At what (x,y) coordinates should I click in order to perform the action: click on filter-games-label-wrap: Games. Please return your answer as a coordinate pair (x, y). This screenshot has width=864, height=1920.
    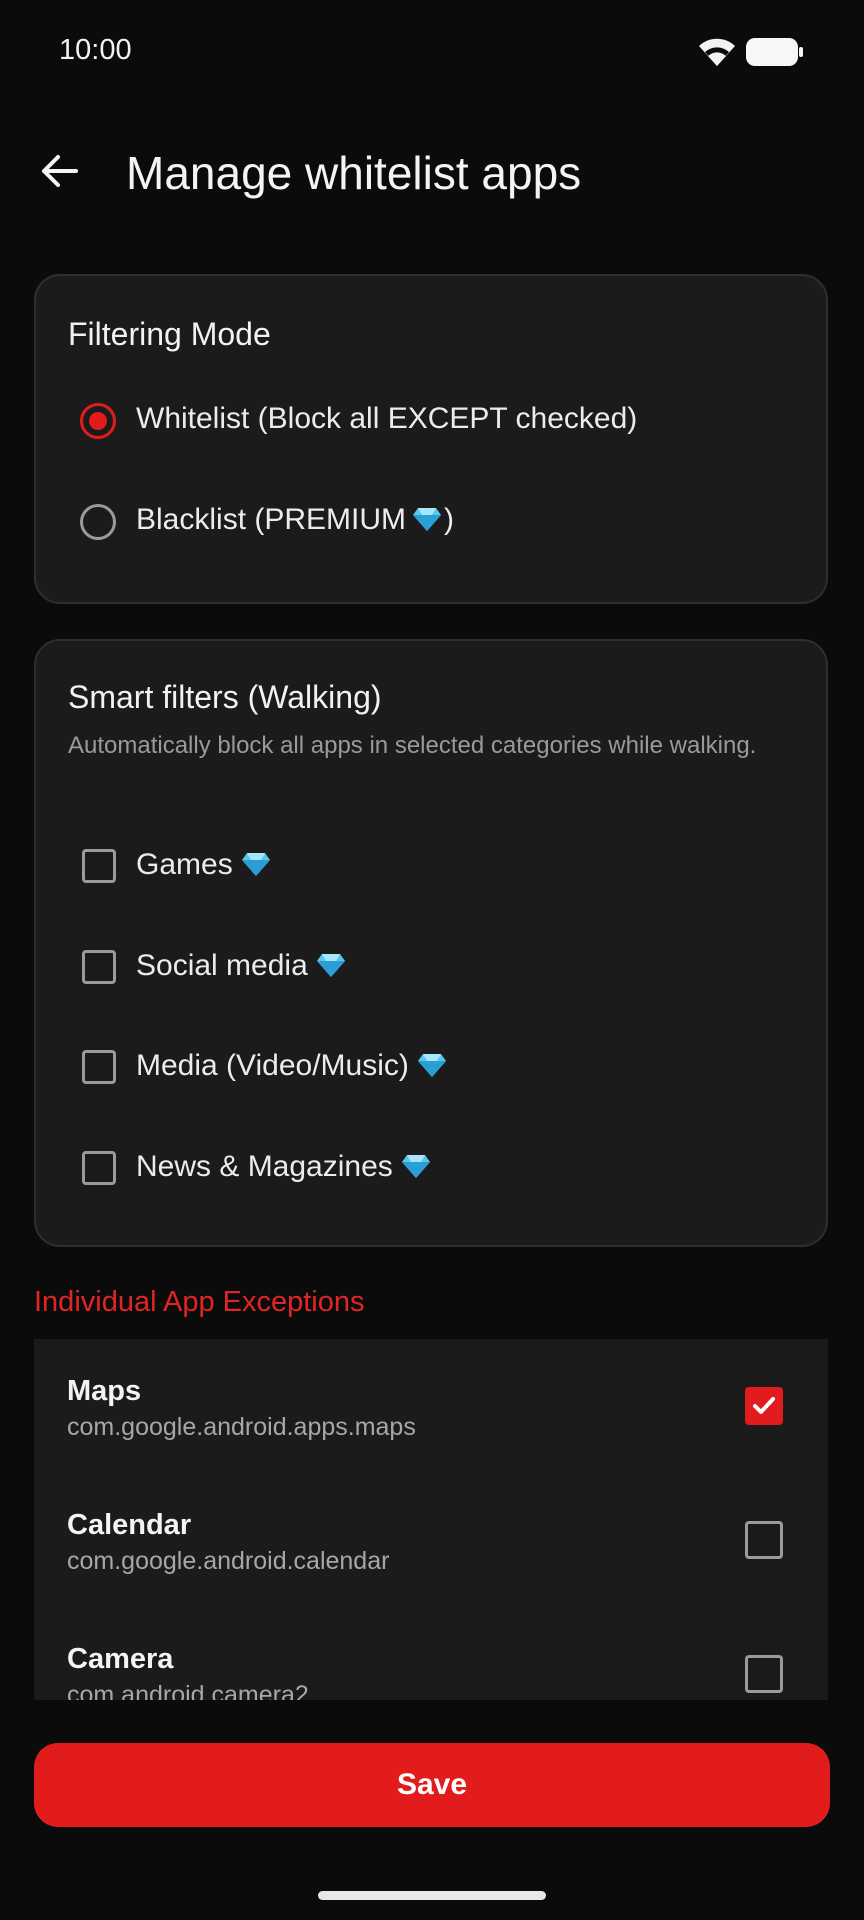
    Looking at the image, I should click on (203, 865).